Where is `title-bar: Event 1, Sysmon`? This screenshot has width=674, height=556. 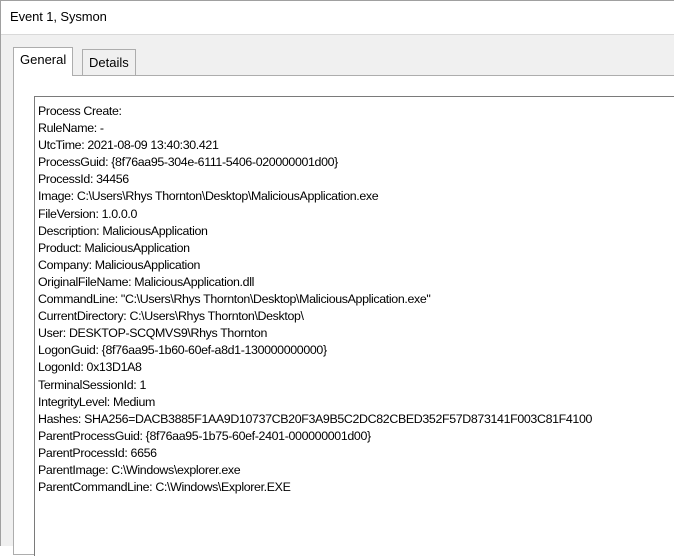 title-bar: Event 1, Sysmon is located at coordinates (337, 18).